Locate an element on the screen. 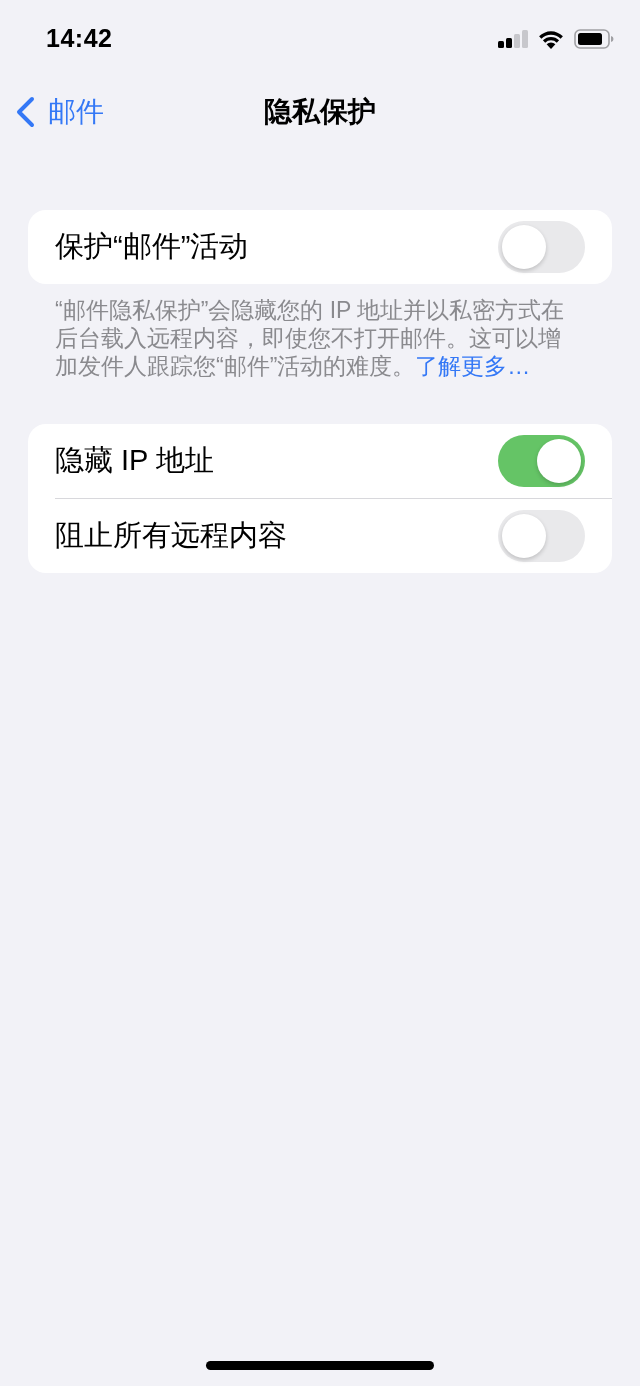  setting-label: 阻止所有远程内容 is located at coordinates (171, 536).